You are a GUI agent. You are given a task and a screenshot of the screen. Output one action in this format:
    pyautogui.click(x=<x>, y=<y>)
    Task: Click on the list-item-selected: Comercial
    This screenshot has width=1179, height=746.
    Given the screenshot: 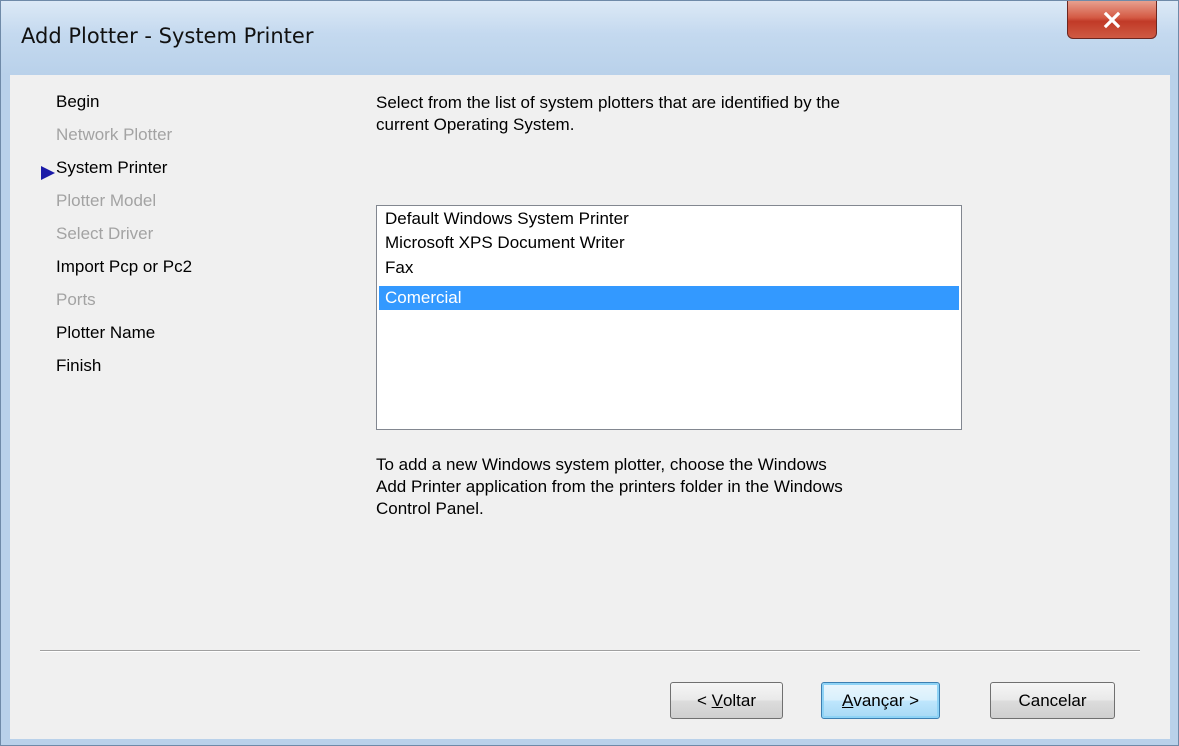 What is the action you would take?
    pyautogui.click(x=669, y=298)
    